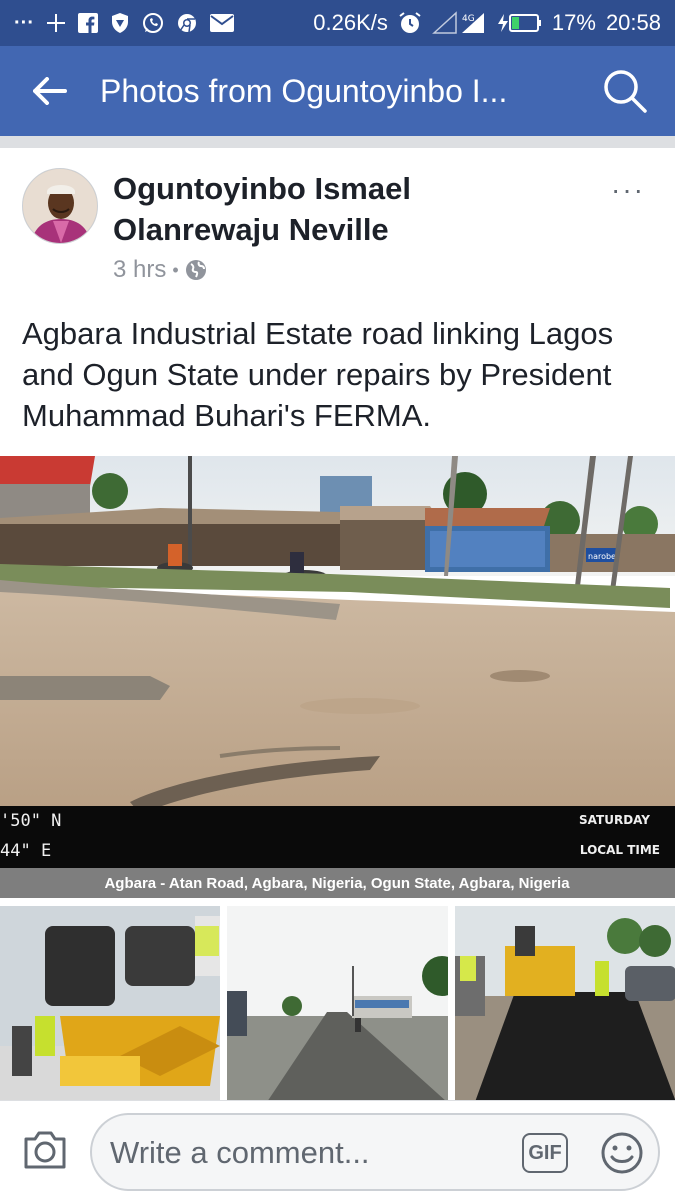  I want to click on comment-bar: GIF, so click(337, 1150).